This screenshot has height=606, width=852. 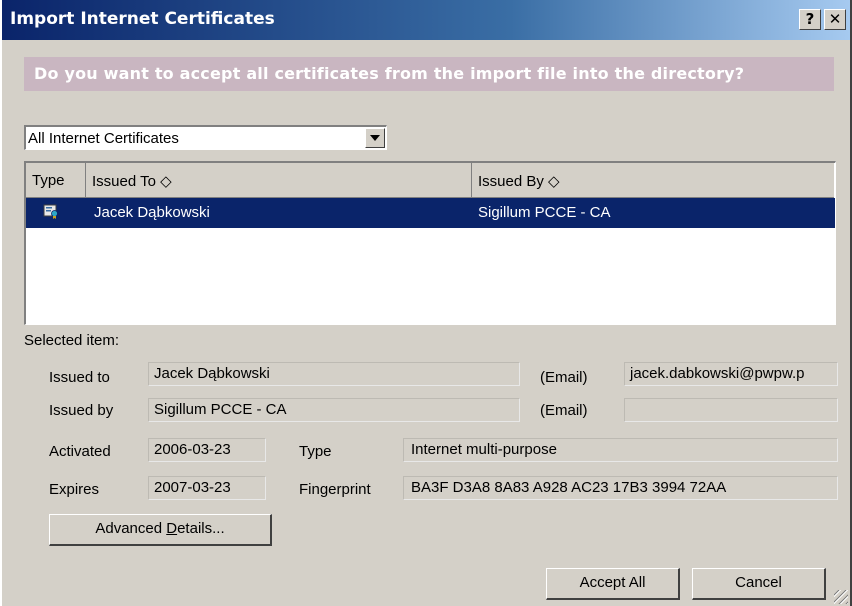 What do you see at coordinates (207, 488) in the screenshot?
I see `expires-field: 2007-03-23` at bounding box center [207, 488].